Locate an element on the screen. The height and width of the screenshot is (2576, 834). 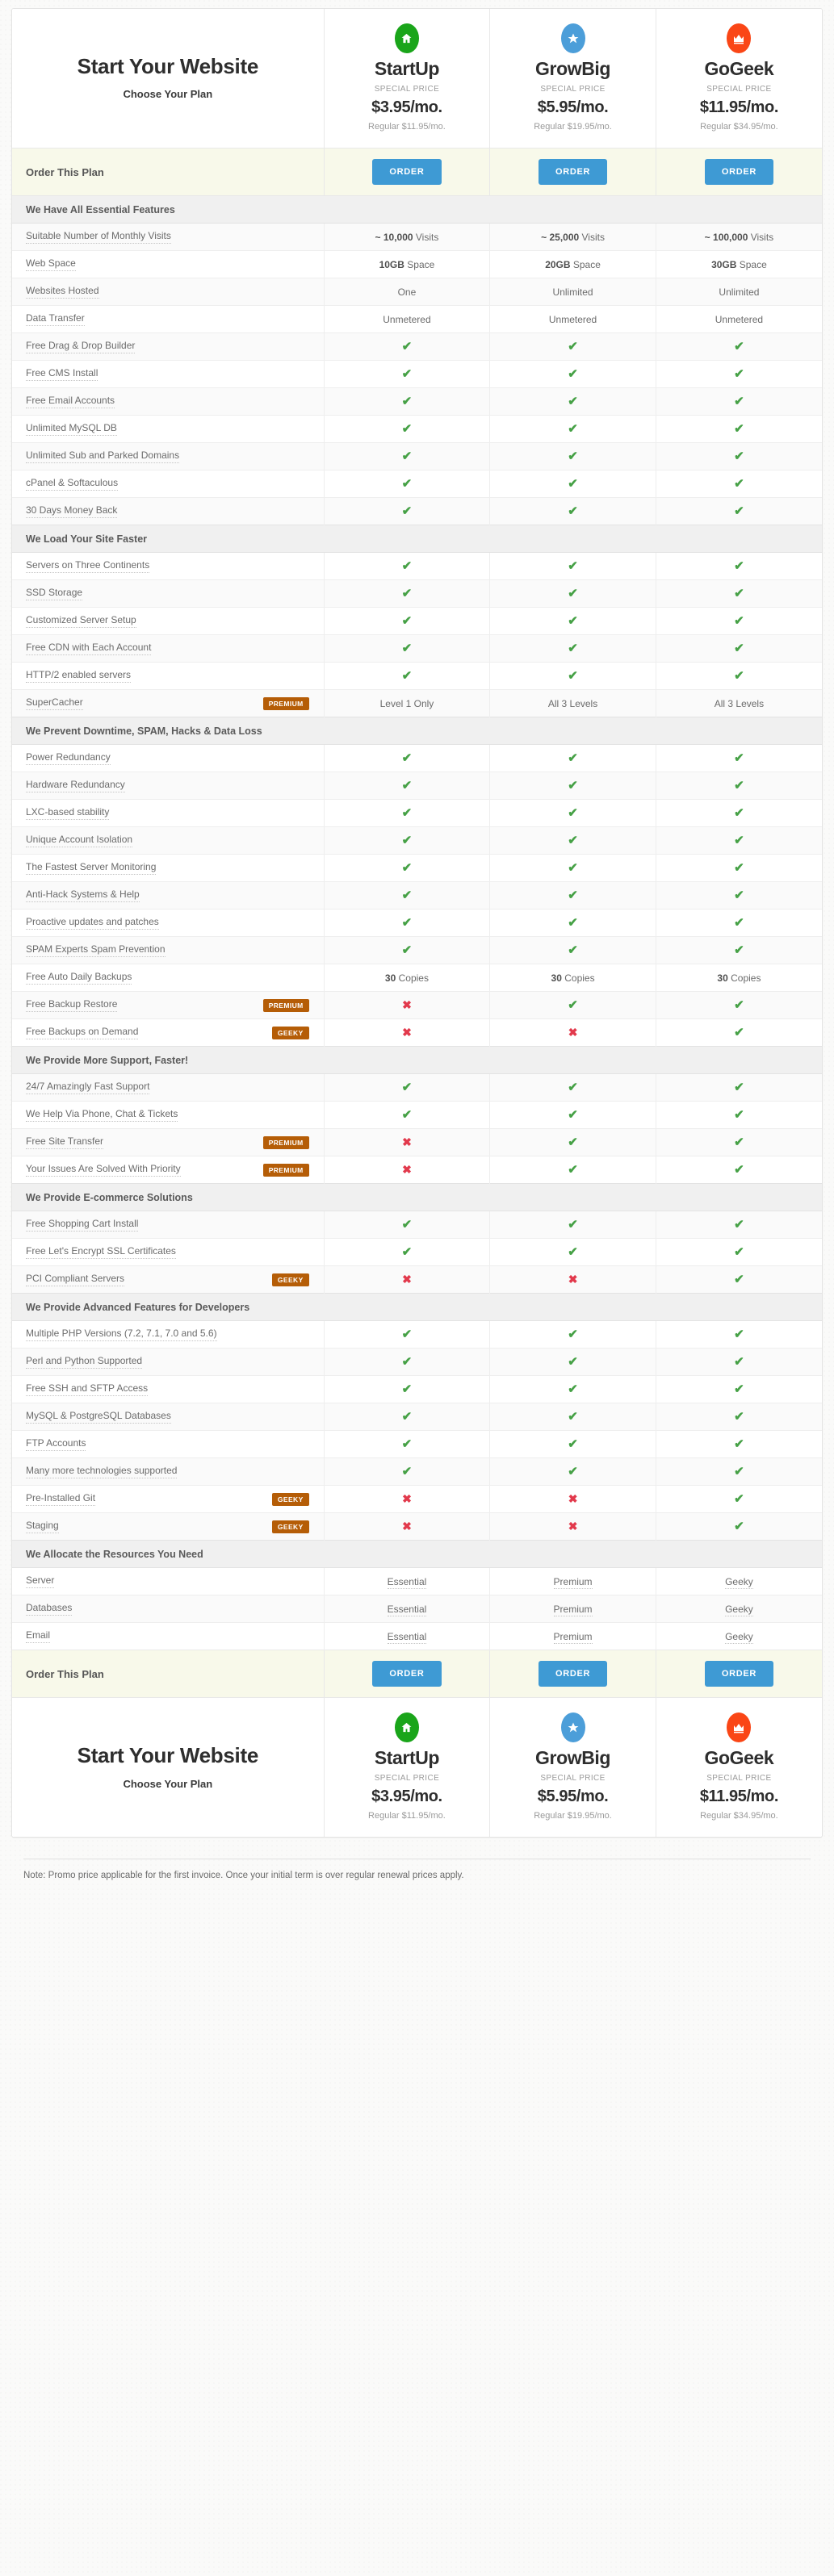
feature-label: Pre-Installed Git is located at coordinates (61, 1499).